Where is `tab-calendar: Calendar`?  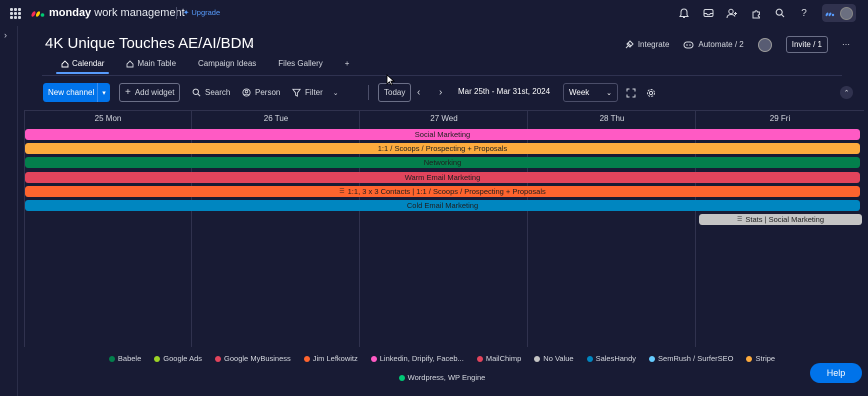
tab-calendar: Calendar is located at coordinates (82, 66).